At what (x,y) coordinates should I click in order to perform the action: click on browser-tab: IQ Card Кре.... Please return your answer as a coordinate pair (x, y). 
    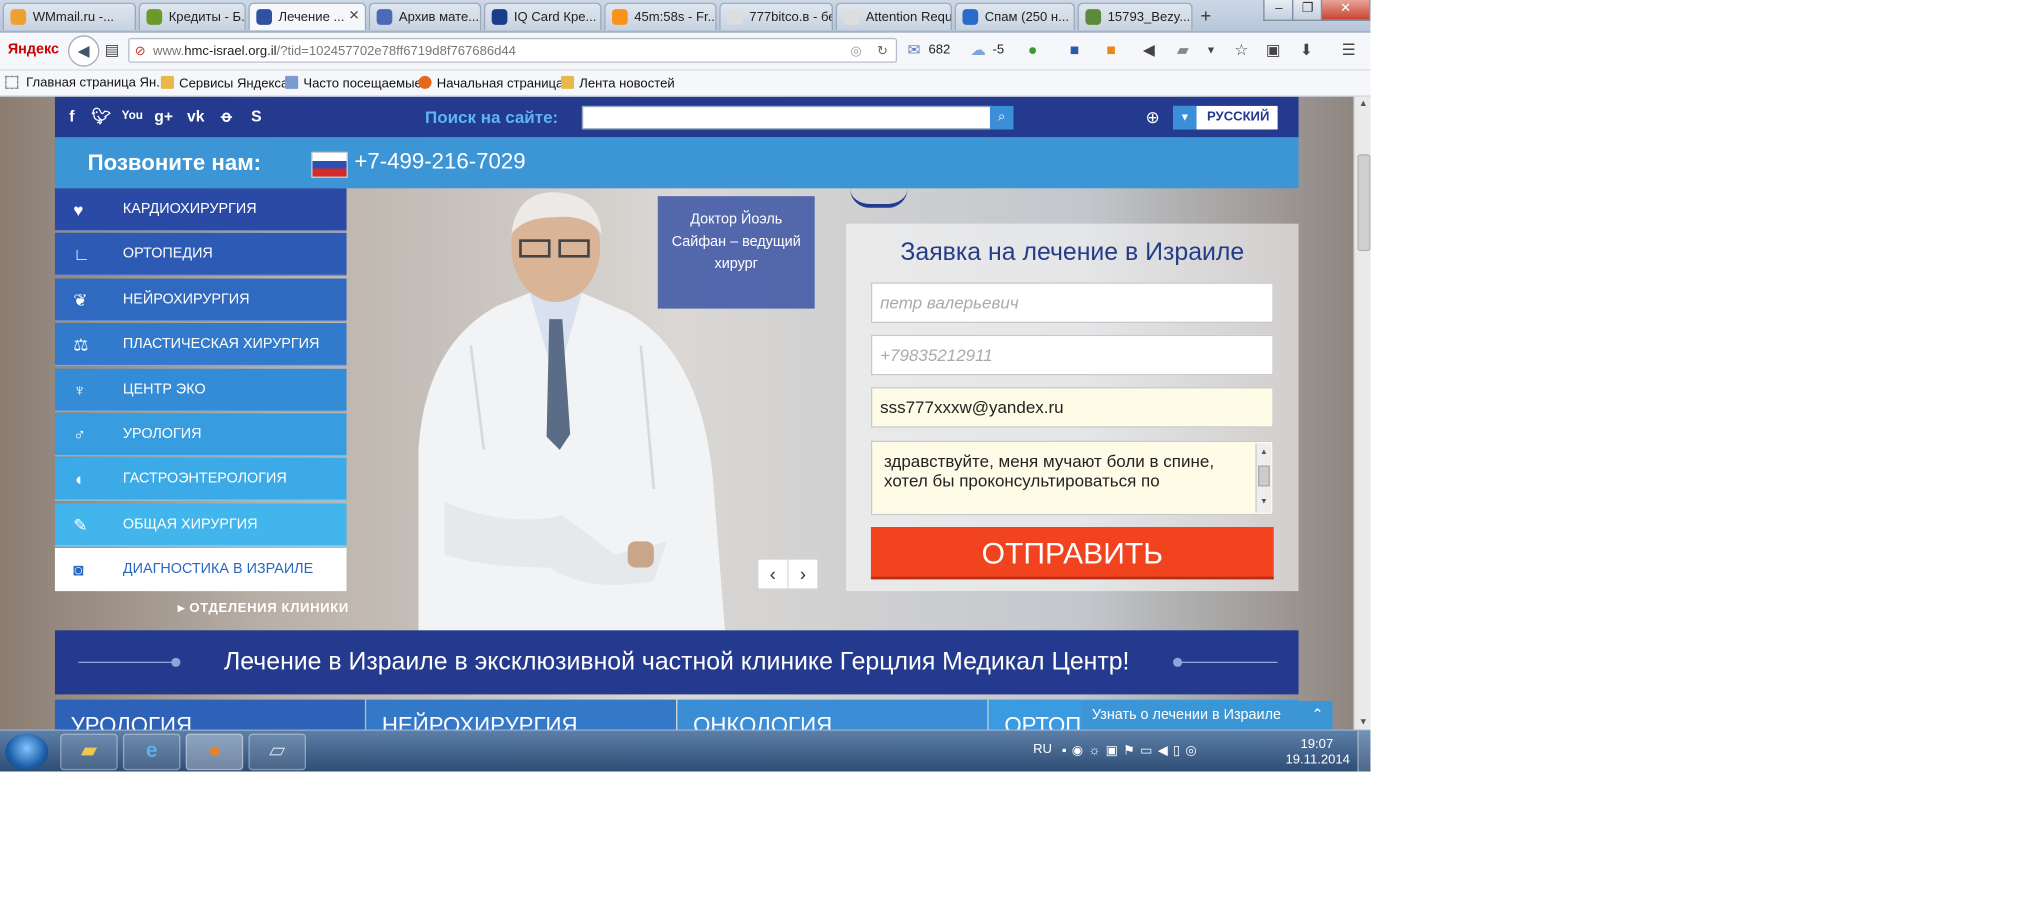
    Looking at the image, I should click on (542, 16).